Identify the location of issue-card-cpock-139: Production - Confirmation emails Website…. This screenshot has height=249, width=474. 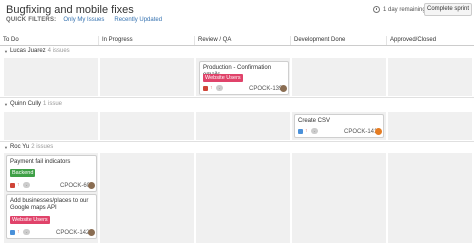
(244, 78).